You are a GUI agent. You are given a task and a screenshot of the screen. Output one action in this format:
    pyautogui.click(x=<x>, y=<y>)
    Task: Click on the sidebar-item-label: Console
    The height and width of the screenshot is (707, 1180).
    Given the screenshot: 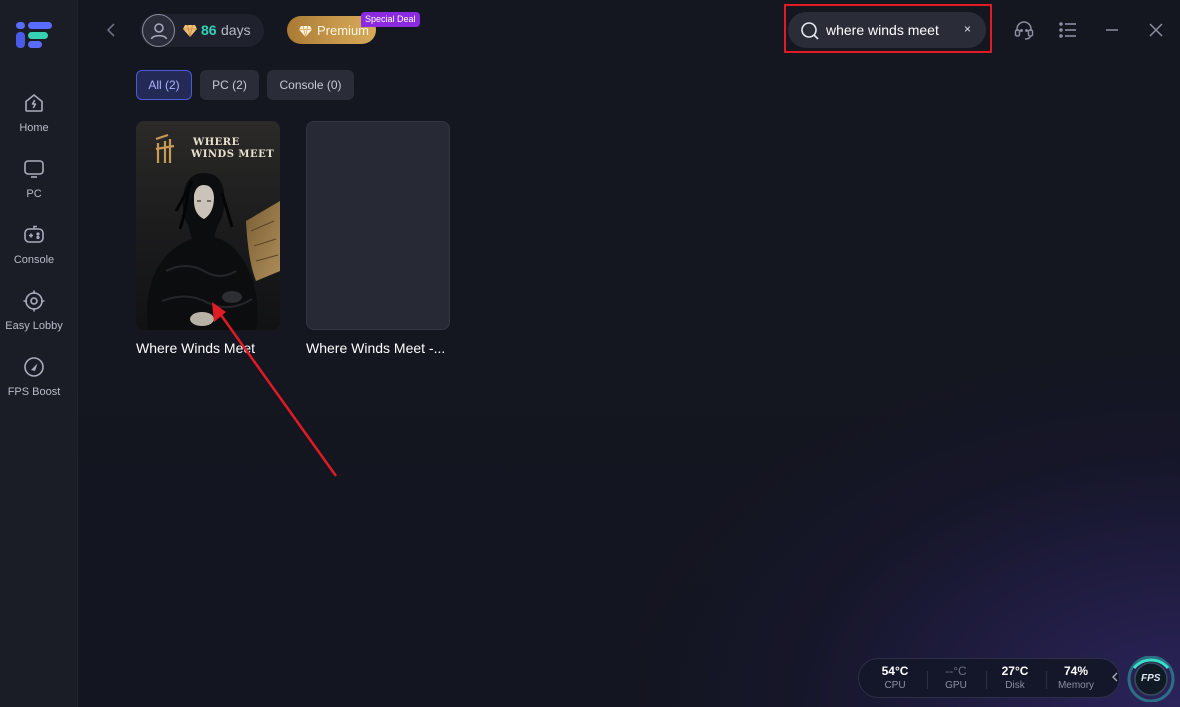 What is the action you would take?
    pyautogui.click(x=34, y=260)
    